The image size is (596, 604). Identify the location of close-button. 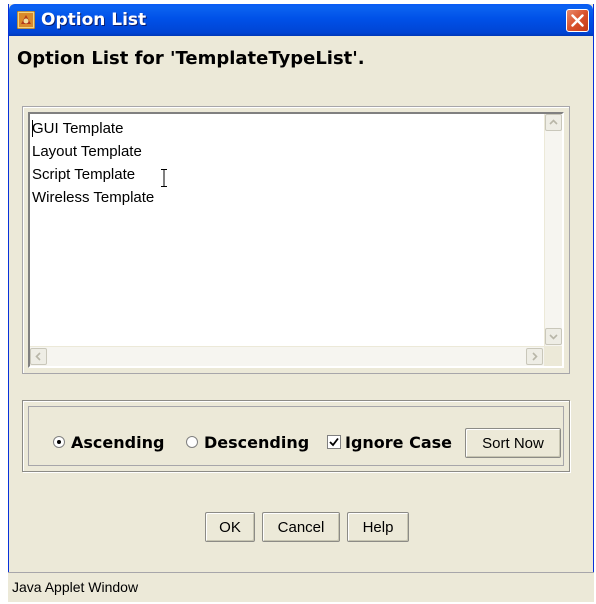
(577, 20).